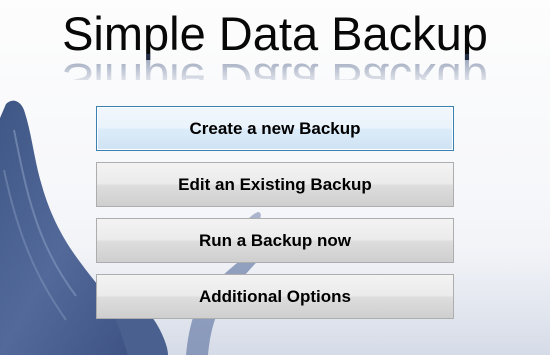  I want to click on edit-backup-button: Edit an Existing Backup, so click(275, 184).